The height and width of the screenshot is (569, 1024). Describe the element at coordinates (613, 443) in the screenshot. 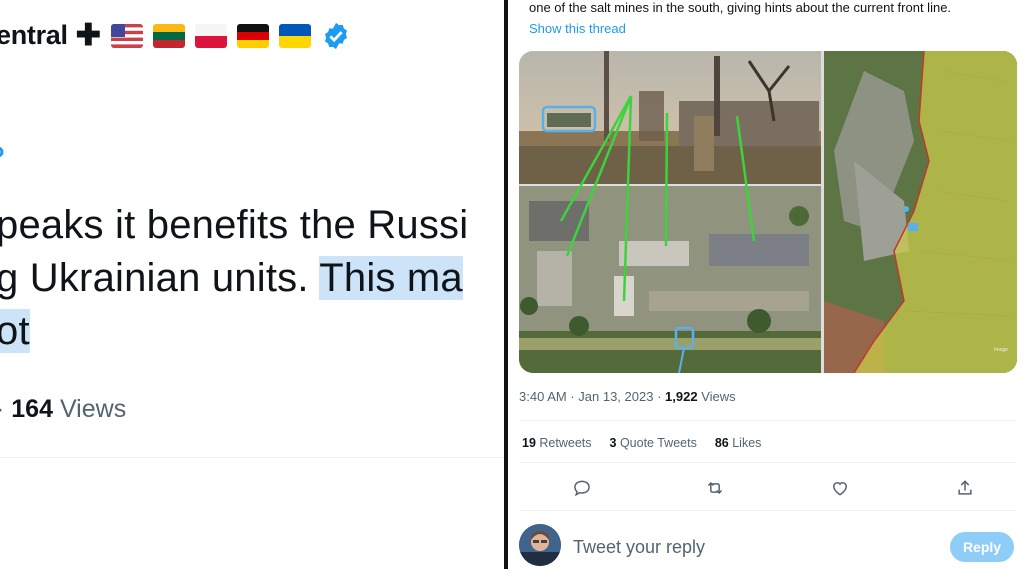

I see `quotes-count: 3` at that location.